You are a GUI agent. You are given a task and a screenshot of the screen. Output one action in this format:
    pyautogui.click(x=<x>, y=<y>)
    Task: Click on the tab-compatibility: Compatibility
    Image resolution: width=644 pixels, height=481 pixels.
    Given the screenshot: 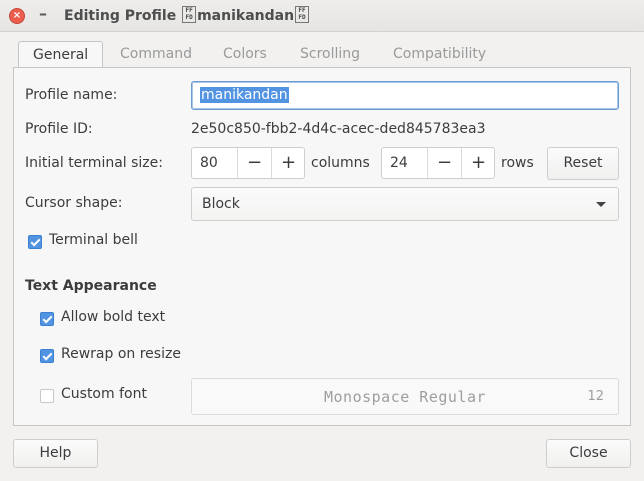 What is the action you would take?
    pyautogui.click(x=439, y=54)
    